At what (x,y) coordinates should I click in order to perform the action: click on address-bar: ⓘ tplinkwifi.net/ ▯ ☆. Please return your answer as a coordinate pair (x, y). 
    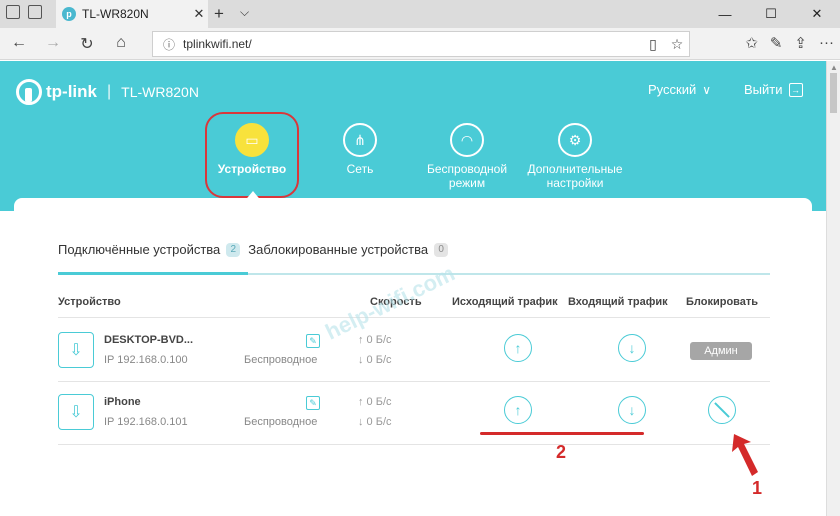
    Looking at the image, I should click on (421, 44).